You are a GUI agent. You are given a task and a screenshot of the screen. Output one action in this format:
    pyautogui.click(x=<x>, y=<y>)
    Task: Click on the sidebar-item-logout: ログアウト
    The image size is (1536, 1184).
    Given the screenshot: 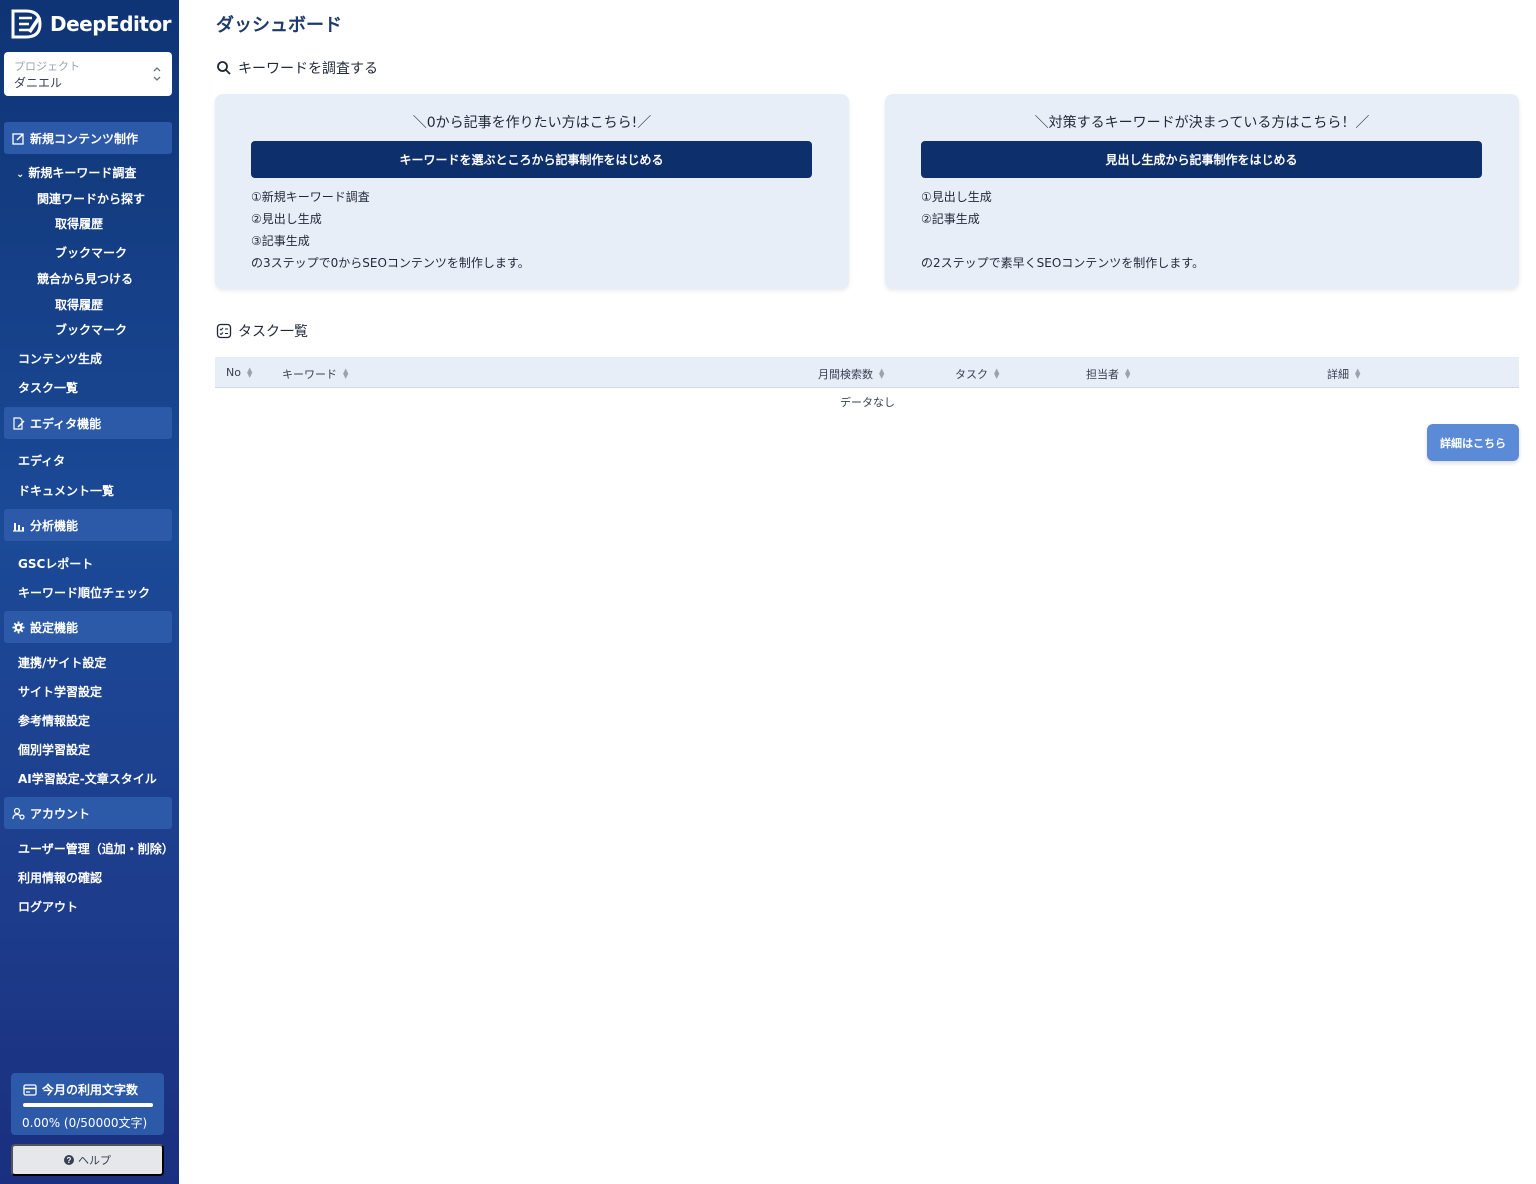 What is the action you would take?
    pyautogui.click(x=48, y=906)
    